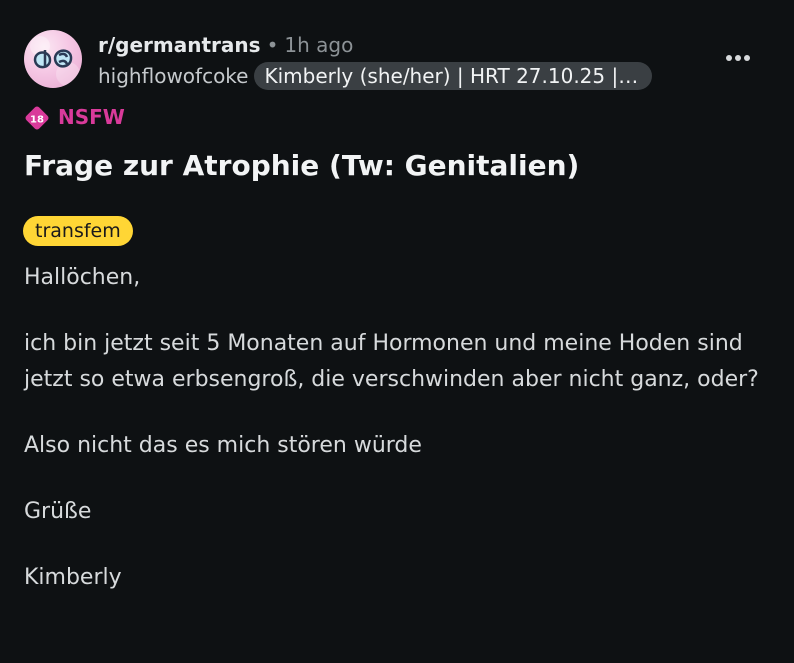 The width and height of the screenshot is (794, 663). What do you see at coordinates (301, 166) in the screenshot?
I see `post-title: Frage zur Atrophie (Tw: Genitalien)` at bounding box center [301, 166].